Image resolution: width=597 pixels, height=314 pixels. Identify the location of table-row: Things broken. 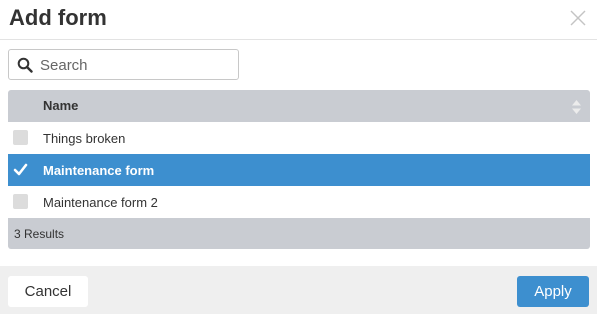
(299, 138).